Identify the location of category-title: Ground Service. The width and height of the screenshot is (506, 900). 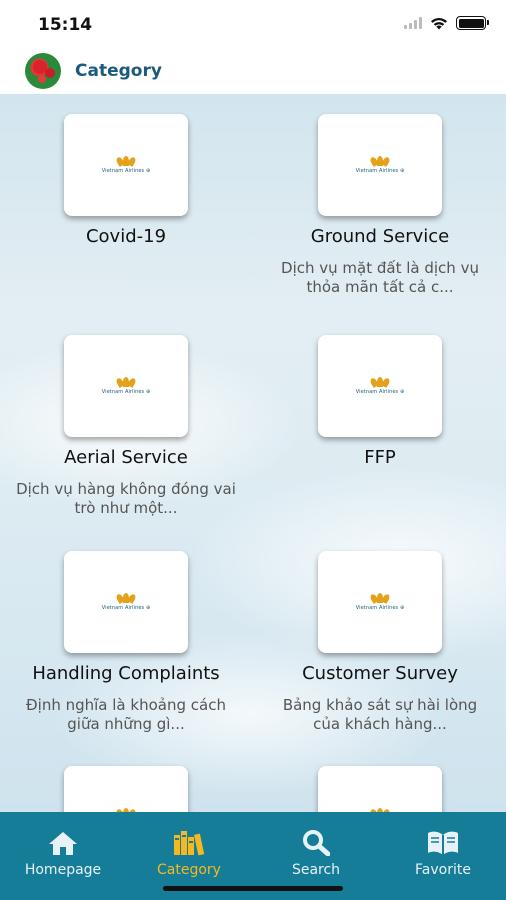
(380, 236).